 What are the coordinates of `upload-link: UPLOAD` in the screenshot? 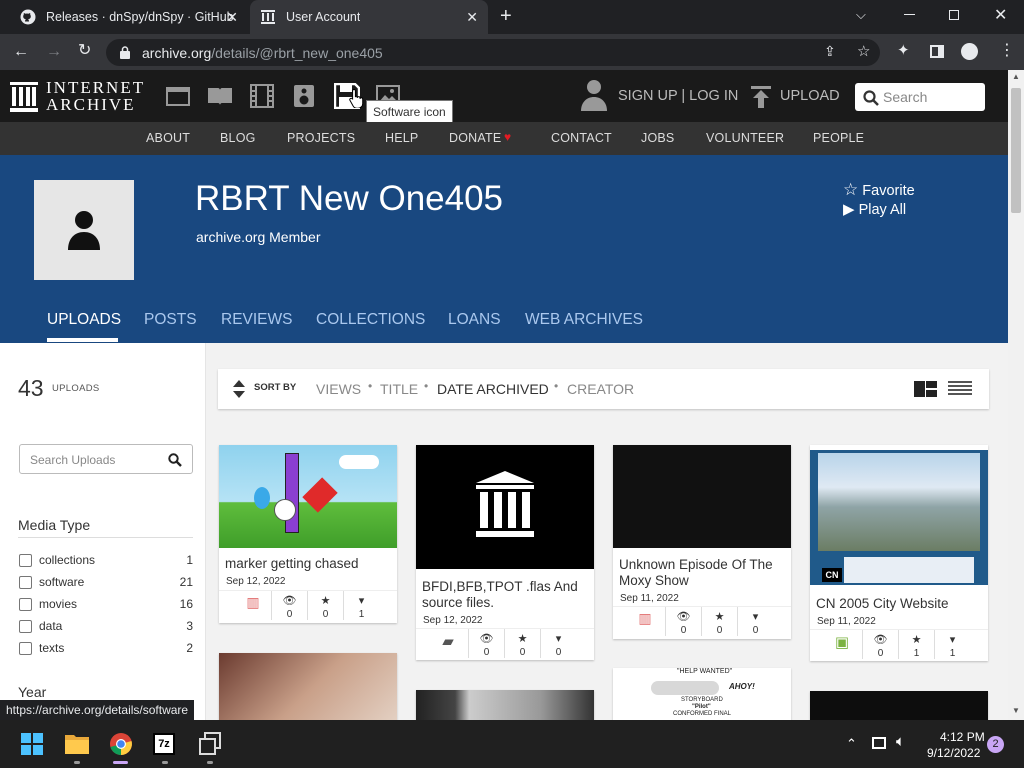 It's located at (810, 96).